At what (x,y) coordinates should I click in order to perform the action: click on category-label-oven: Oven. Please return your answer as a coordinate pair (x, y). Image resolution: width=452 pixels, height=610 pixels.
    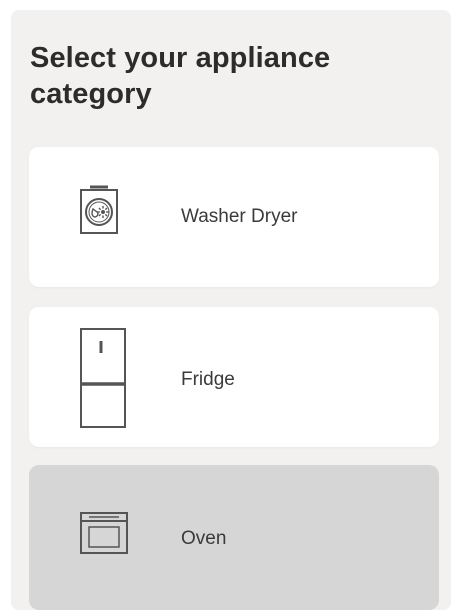
    Looking at the image, I should click on (204, 538).